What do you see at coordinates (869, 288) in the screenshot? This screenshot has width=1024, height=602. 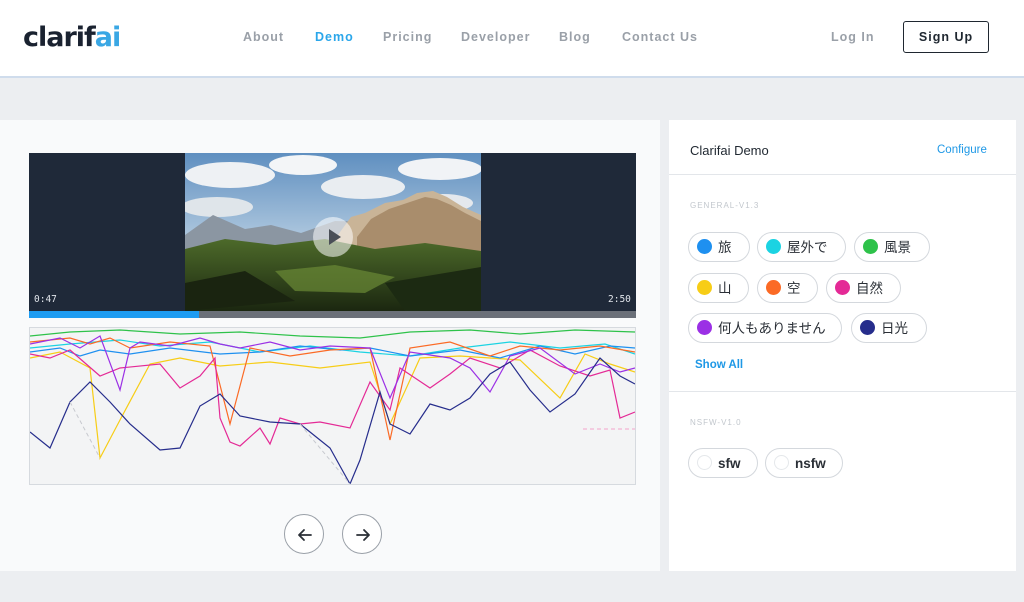 I see `tag-label: 自然` at bounding box center [869, 288].